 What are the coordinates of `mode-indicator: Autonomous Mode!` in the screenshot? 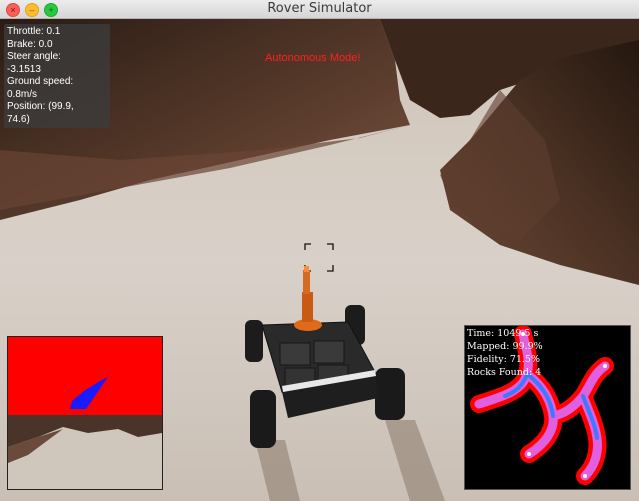 It's located at (313, 58).